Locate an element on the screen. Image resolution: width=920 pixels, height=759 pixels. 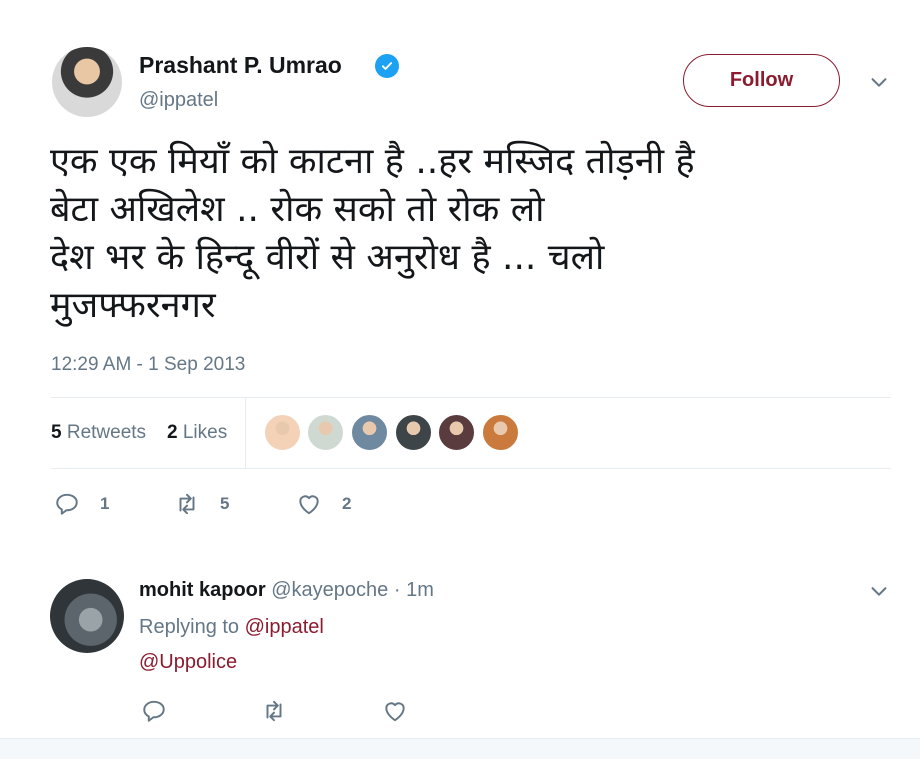
tweet-text-line: मुजफ्फरनगर is located at coordinates (133, 305).